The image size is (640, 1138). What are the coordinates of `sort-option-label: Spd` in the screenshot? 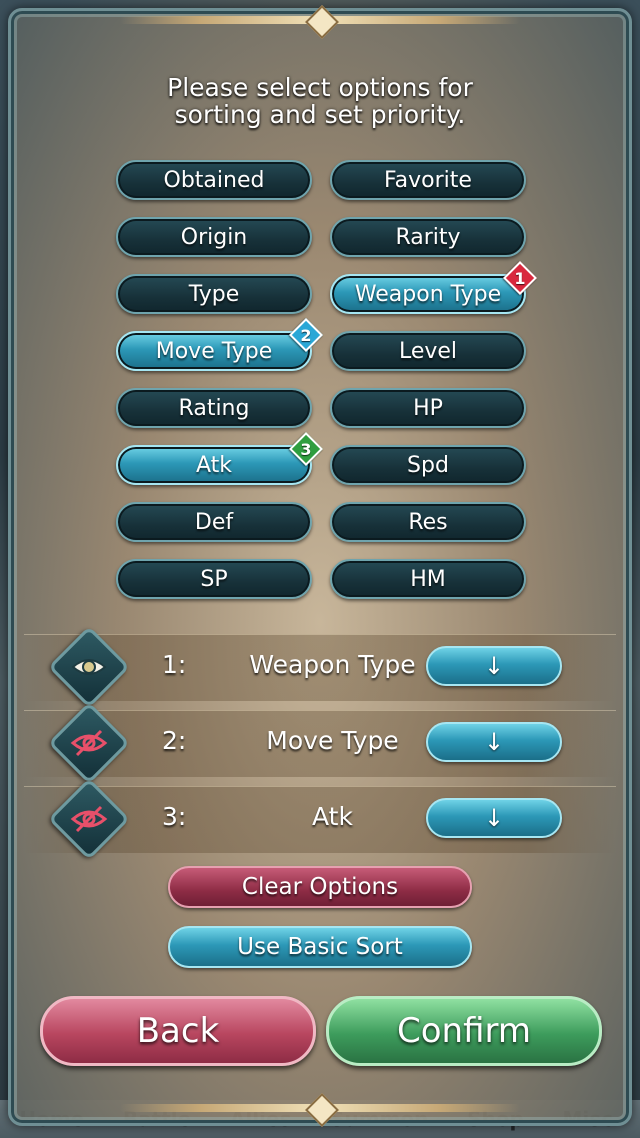 It's located at (428, 465).